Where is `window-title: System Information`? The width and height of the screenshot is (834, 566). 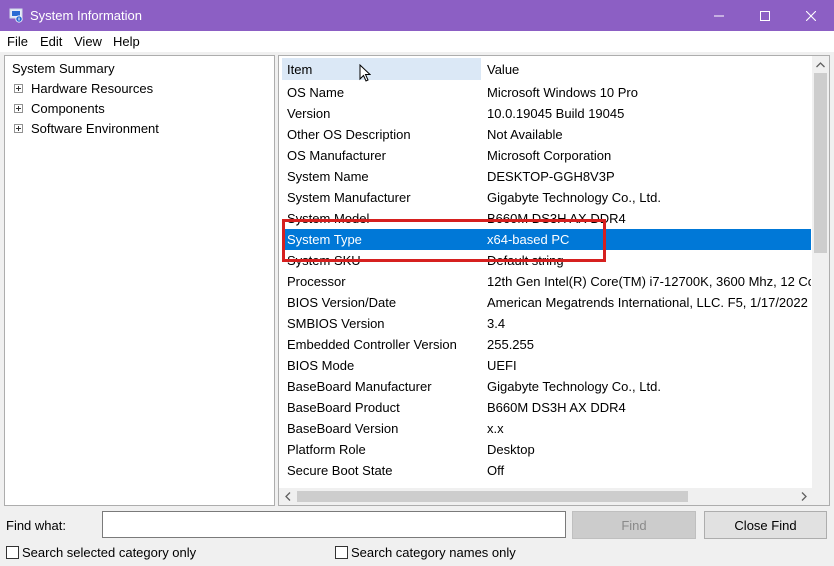
window-title: System Information is located at coordinates (86, 15).